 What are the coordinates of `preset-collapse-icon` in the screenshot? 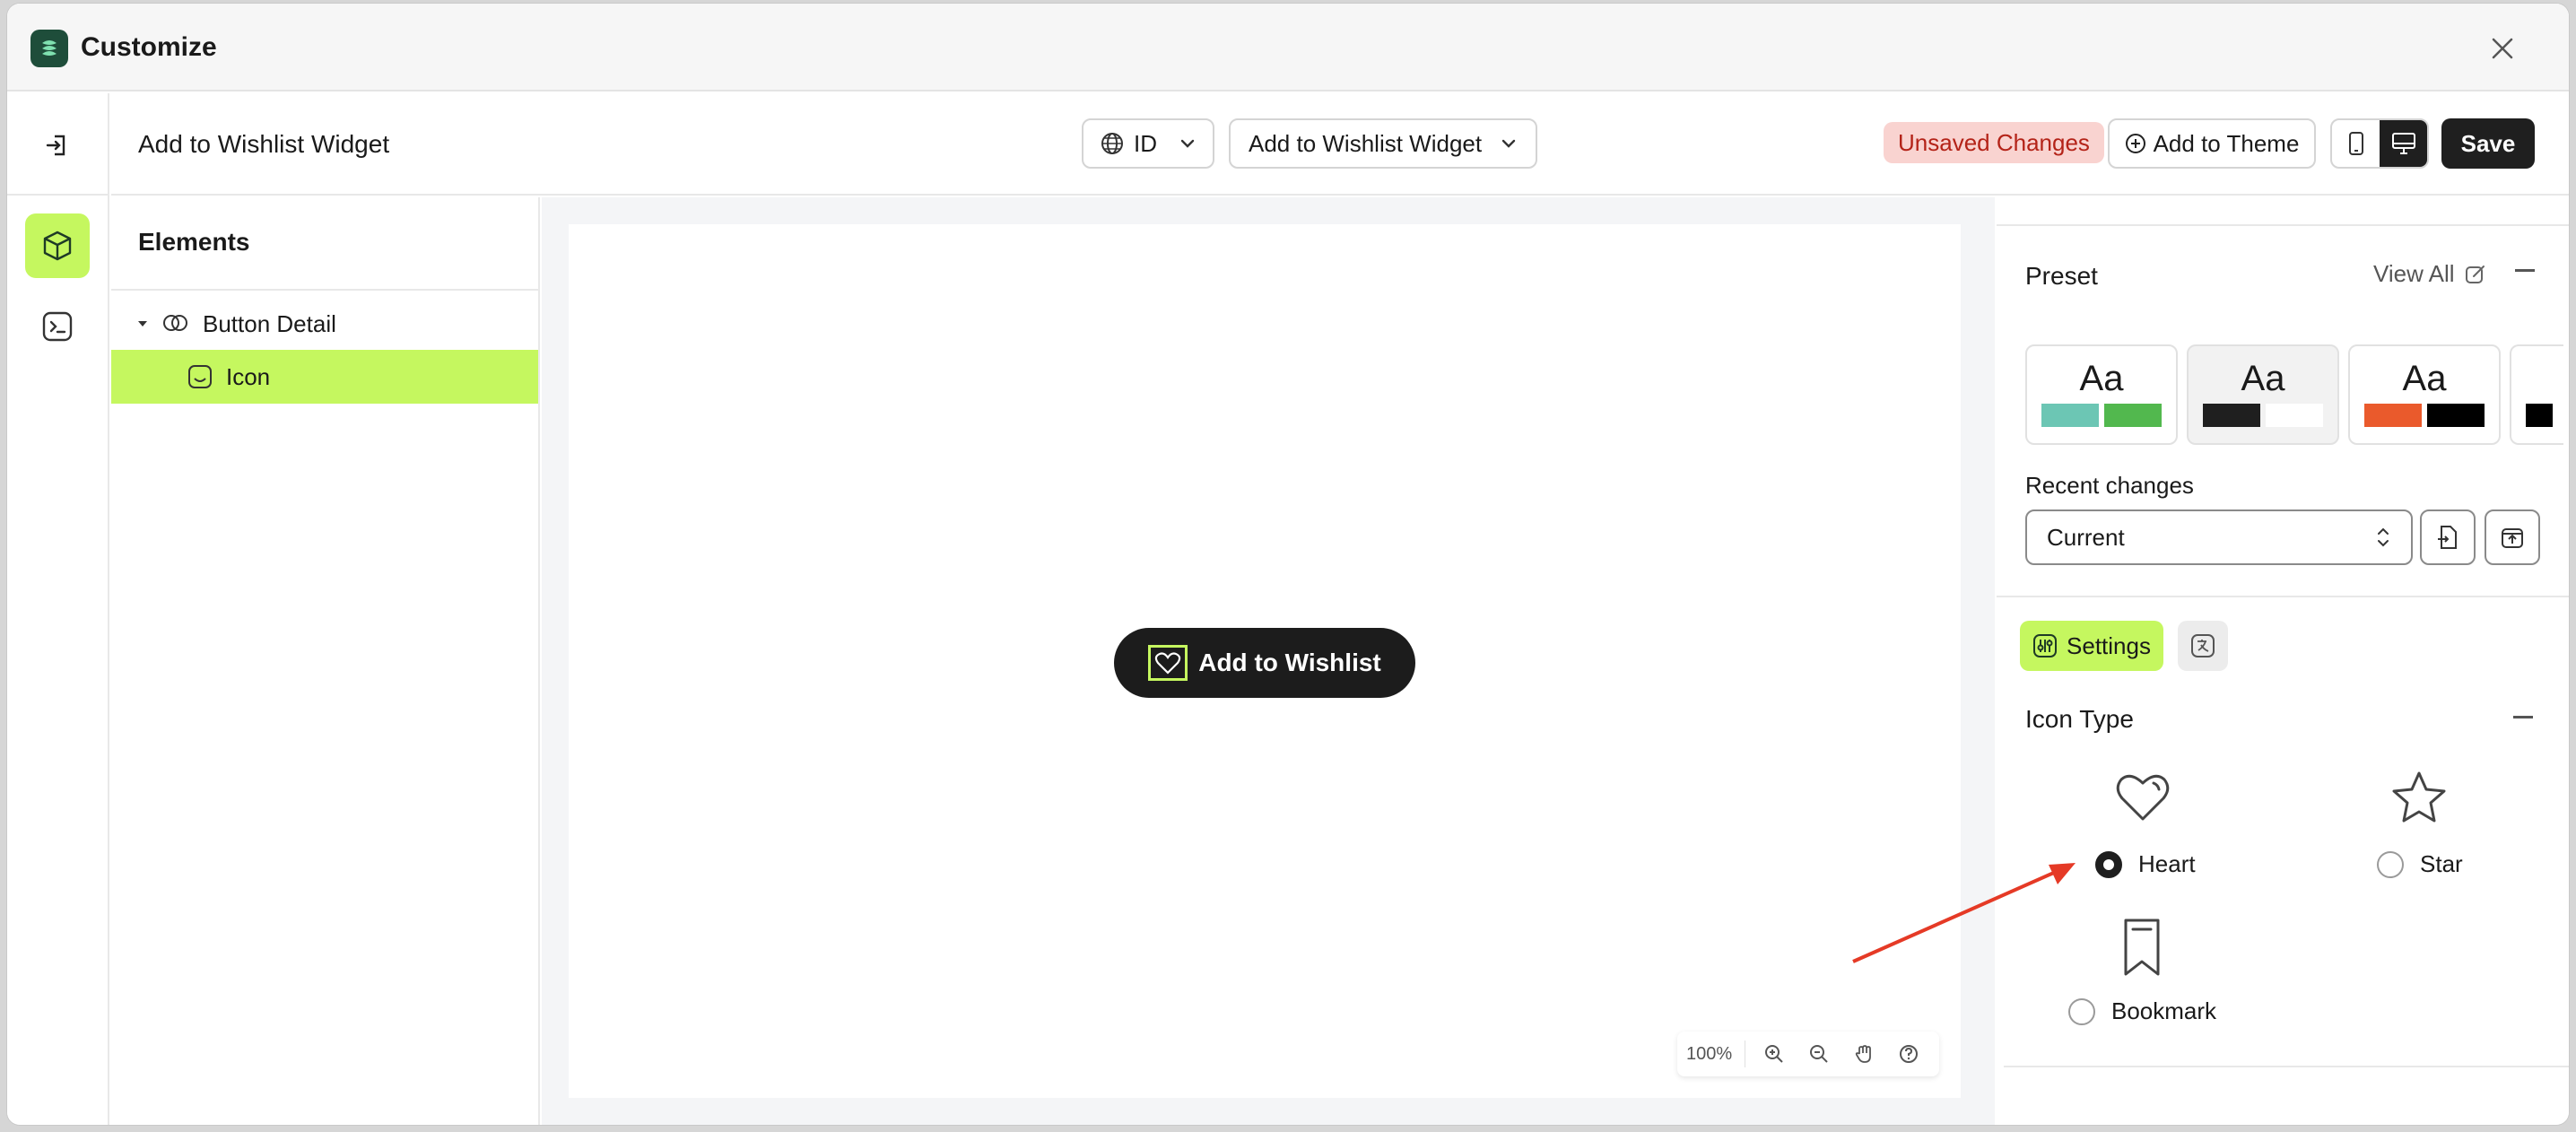 It's located at (2525, 270).